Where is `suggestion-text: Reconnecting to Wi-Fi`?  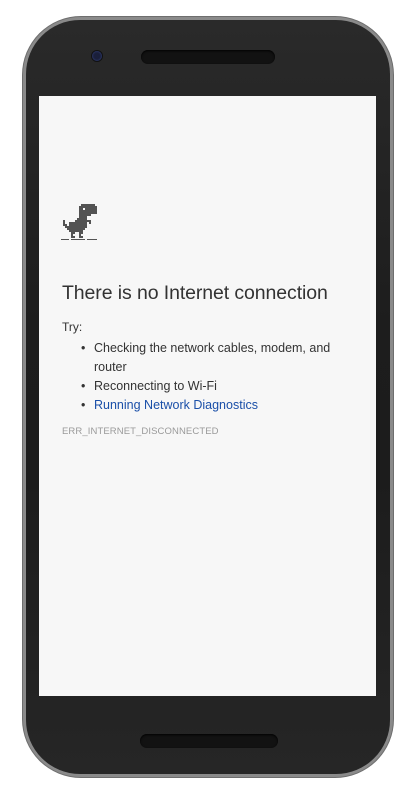
suggestion-text: Reconnecting to Wi-Fi is located at coordinates (155, 386).